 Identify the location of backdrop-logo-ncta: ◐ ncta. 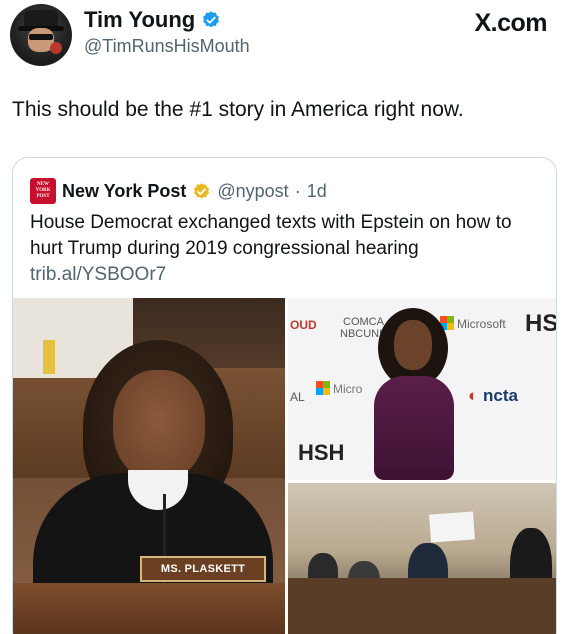
(493, 396).